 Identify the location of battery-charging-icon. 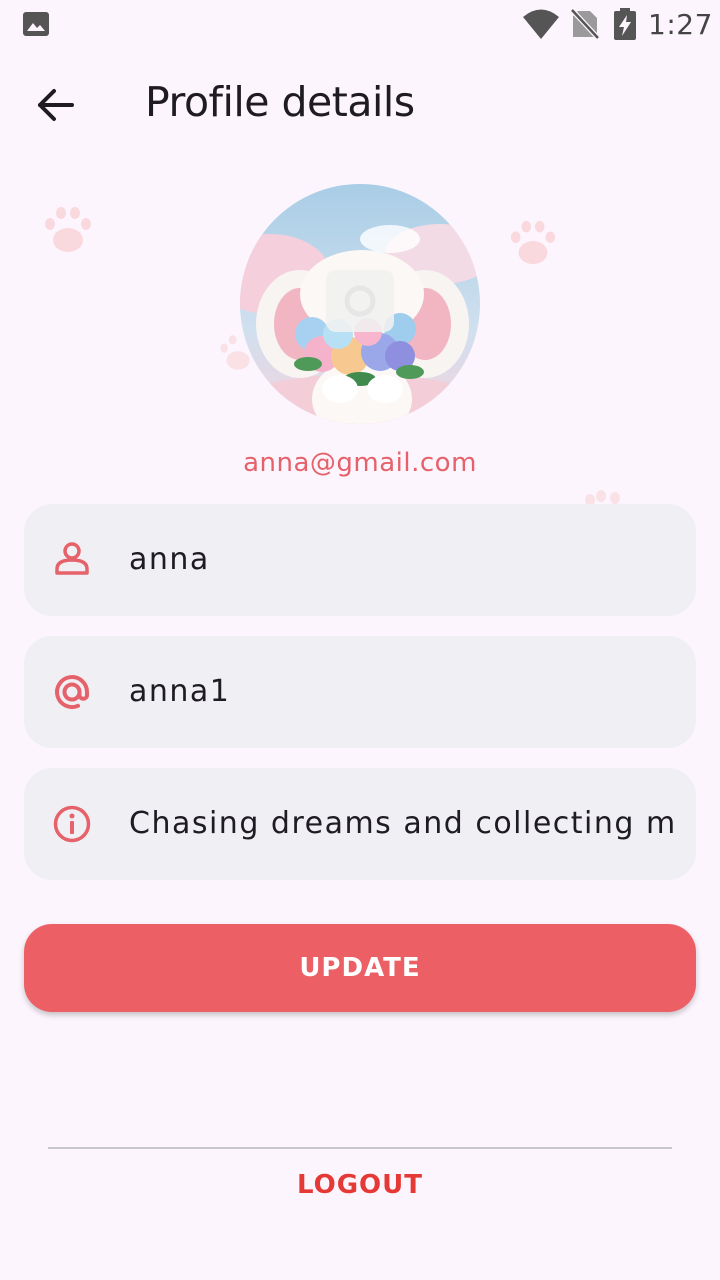
(625, 24).